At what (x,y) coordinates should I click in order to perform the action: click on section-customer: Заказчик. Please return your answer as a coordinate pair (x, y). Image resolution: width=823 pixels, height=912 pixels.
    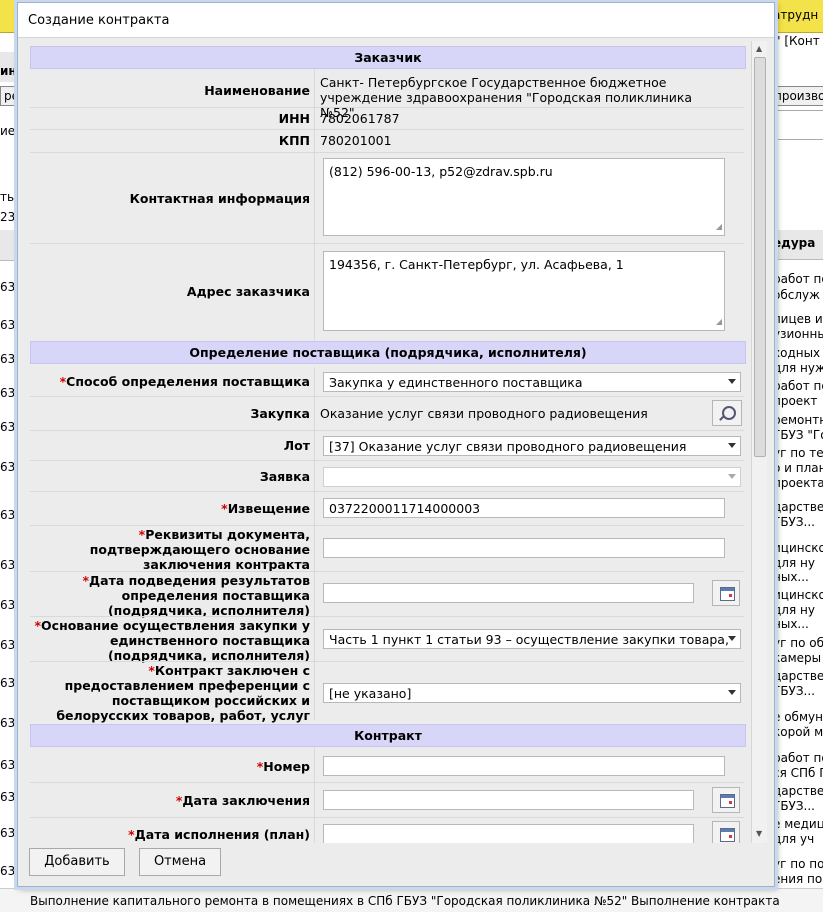
    Looking at the image, I should click on (388, 57).